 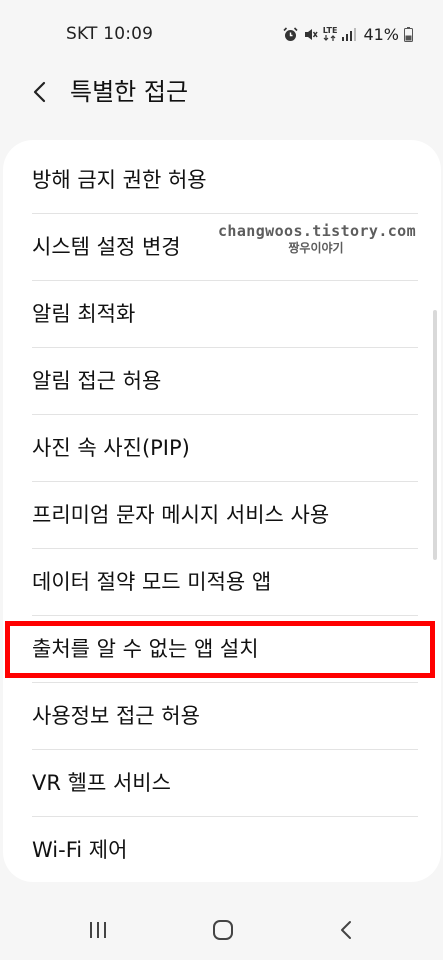 I want to click on alarm-icon, so click(x=290, y=34).